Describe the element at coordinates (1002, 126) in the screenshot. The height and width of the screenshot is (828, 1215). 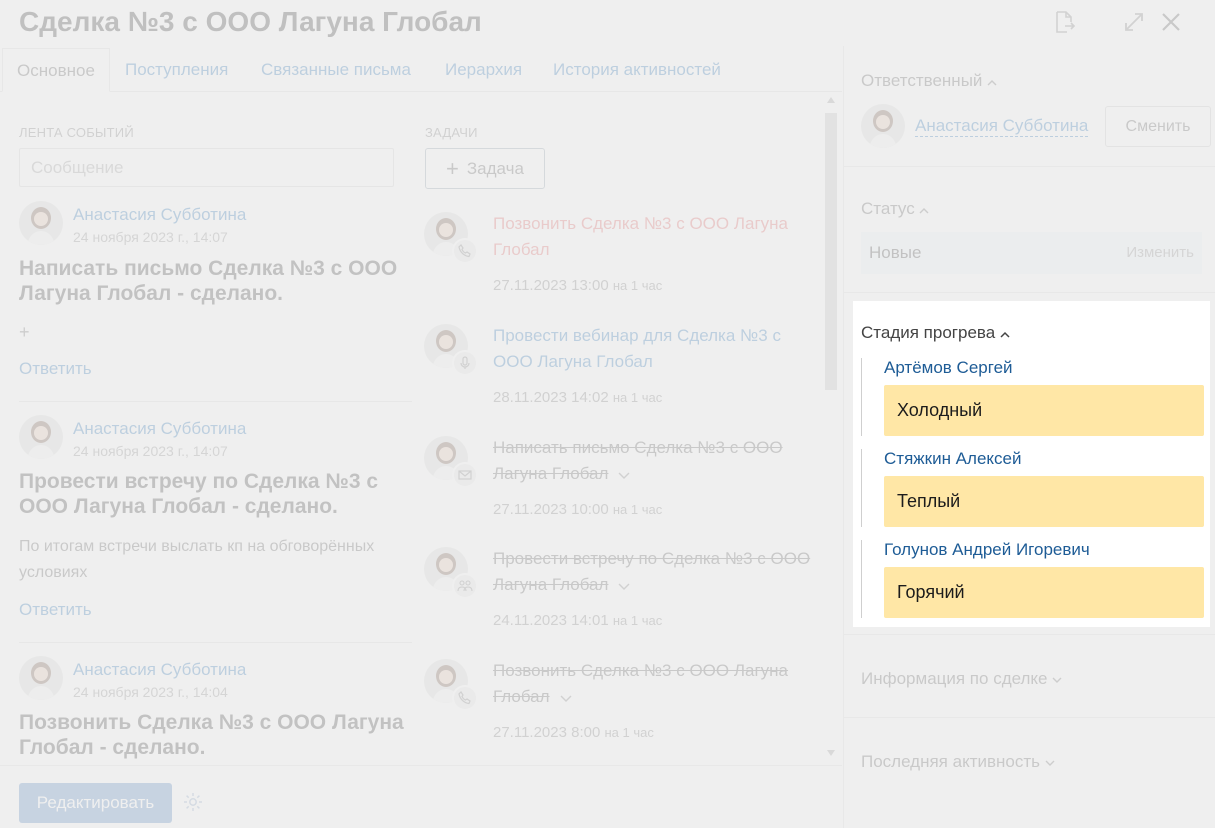
I see `responsible-name-link: Анастасия Субботина` at that location.